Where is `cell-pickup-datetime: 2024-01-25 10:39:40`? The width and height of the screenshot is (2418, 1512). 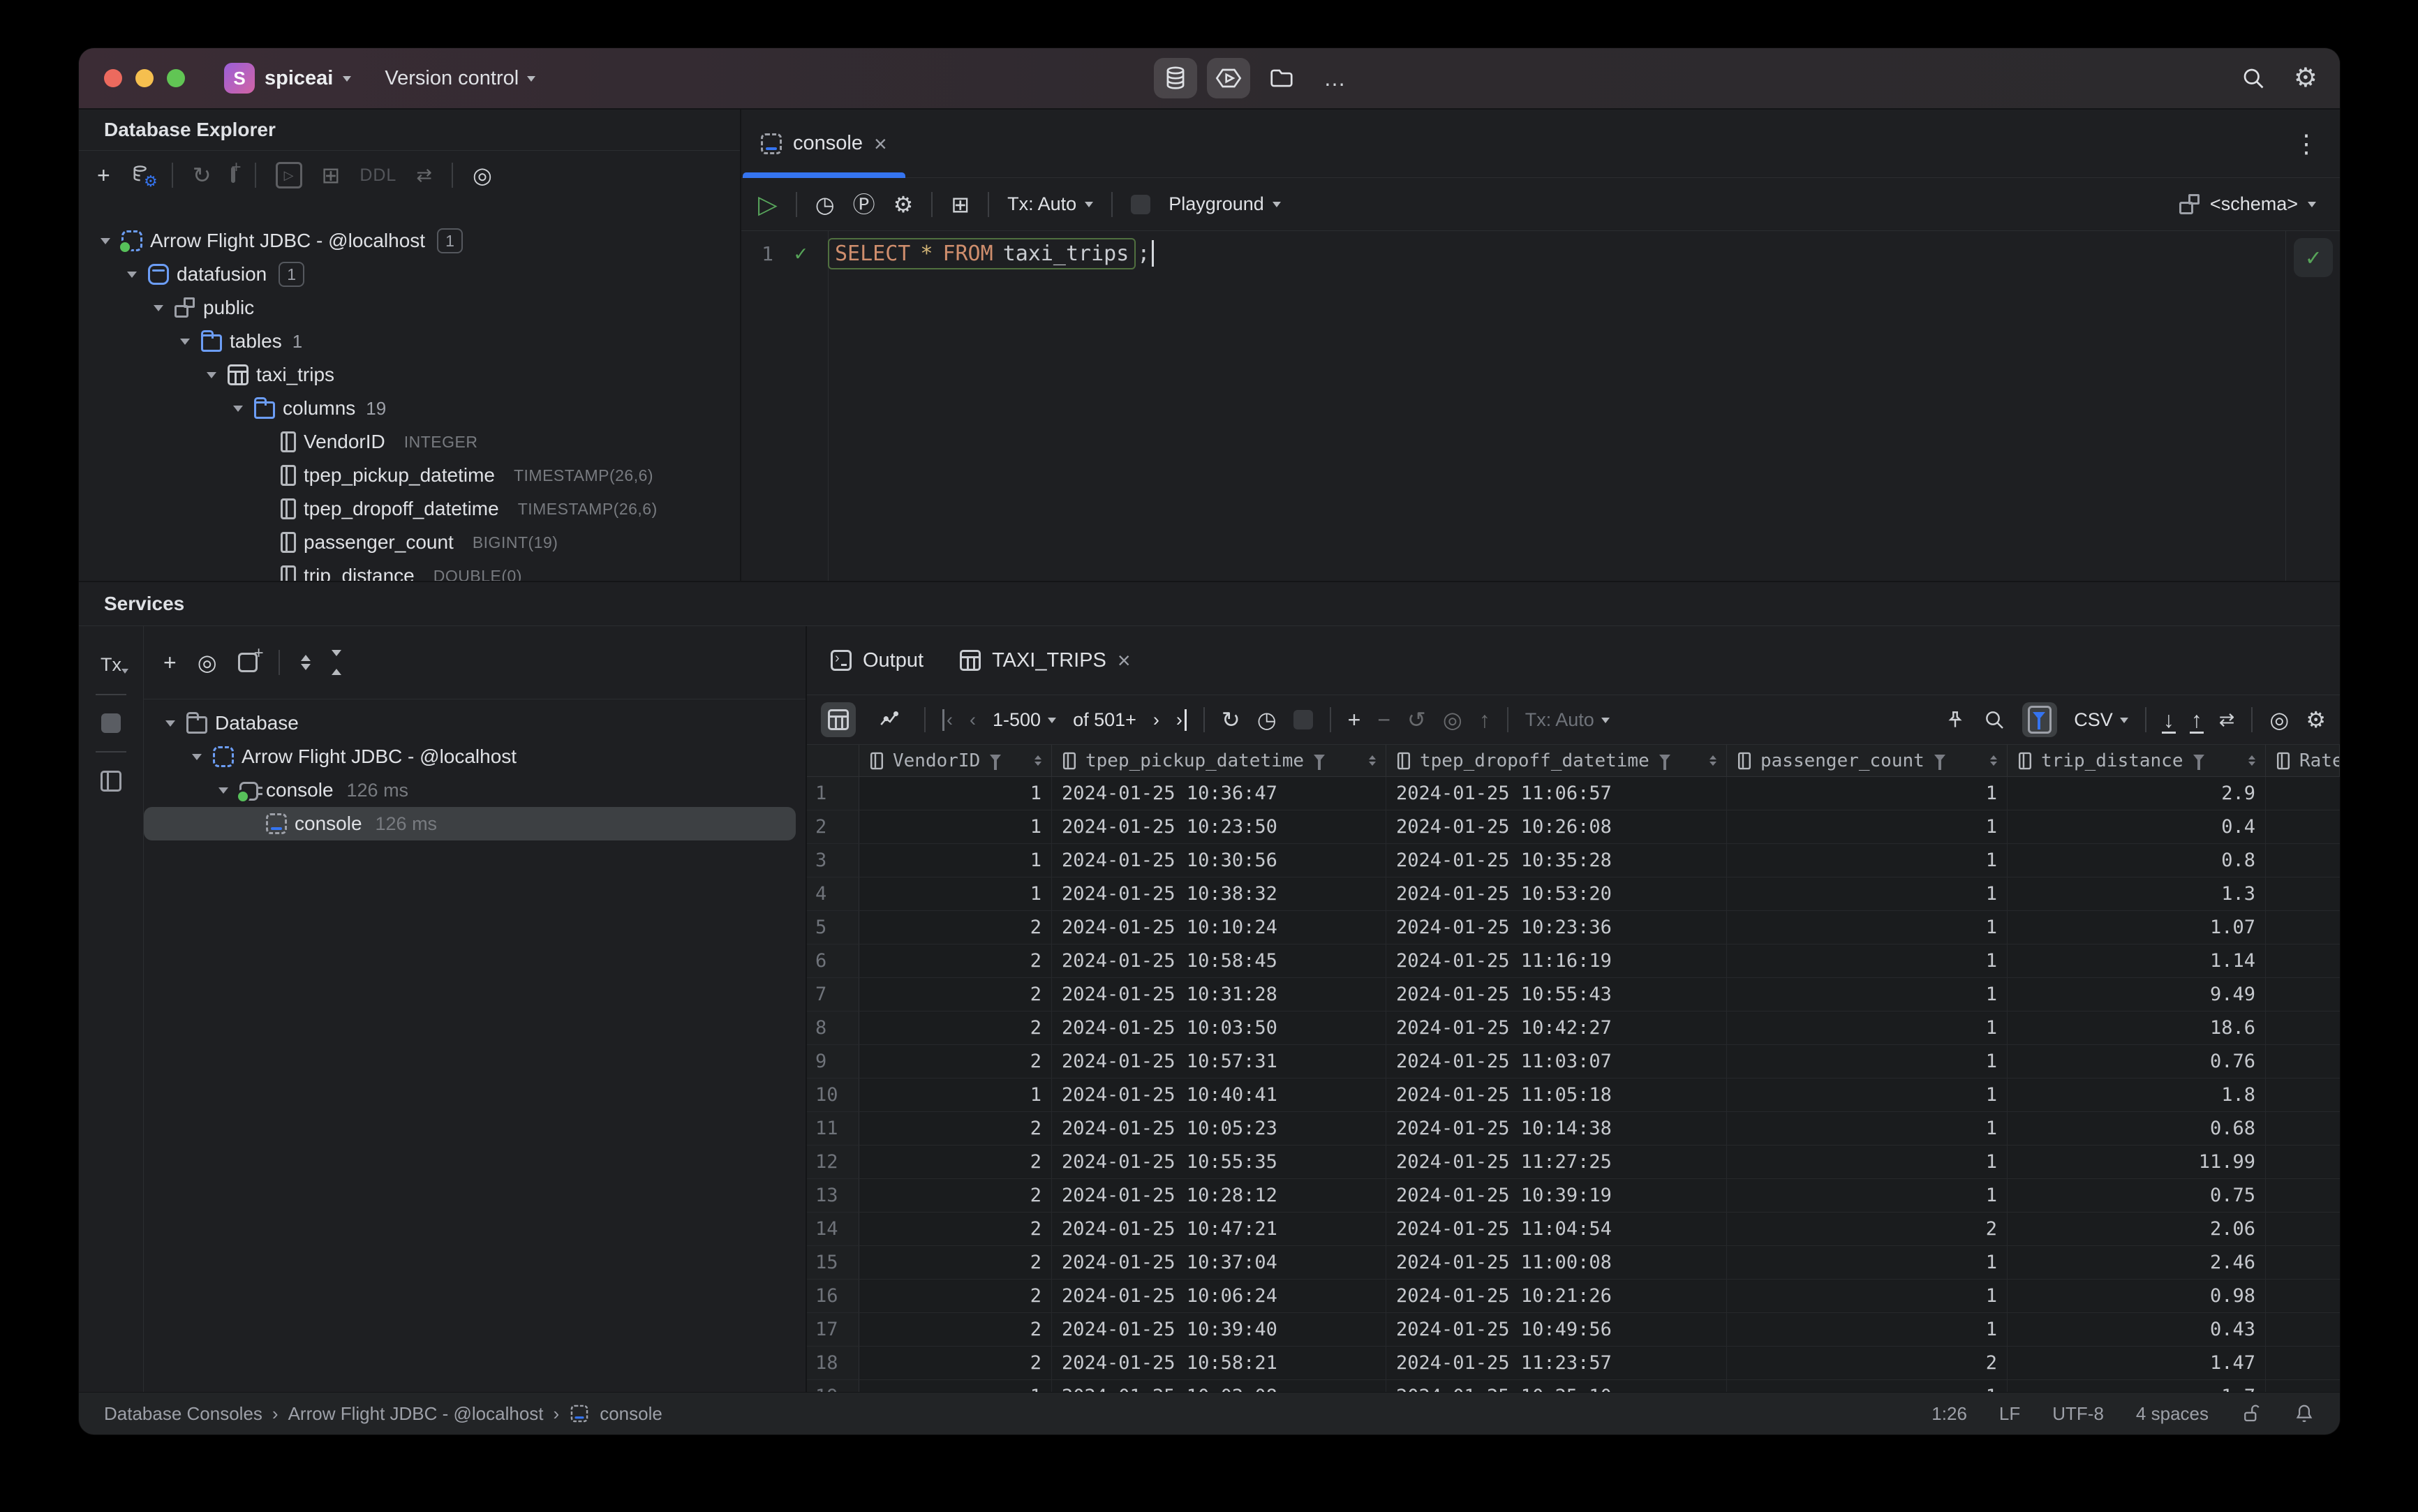 cell-pickup-datetime: 2024-01-25 10:39:40 is located at coordinates (1219, 1329).